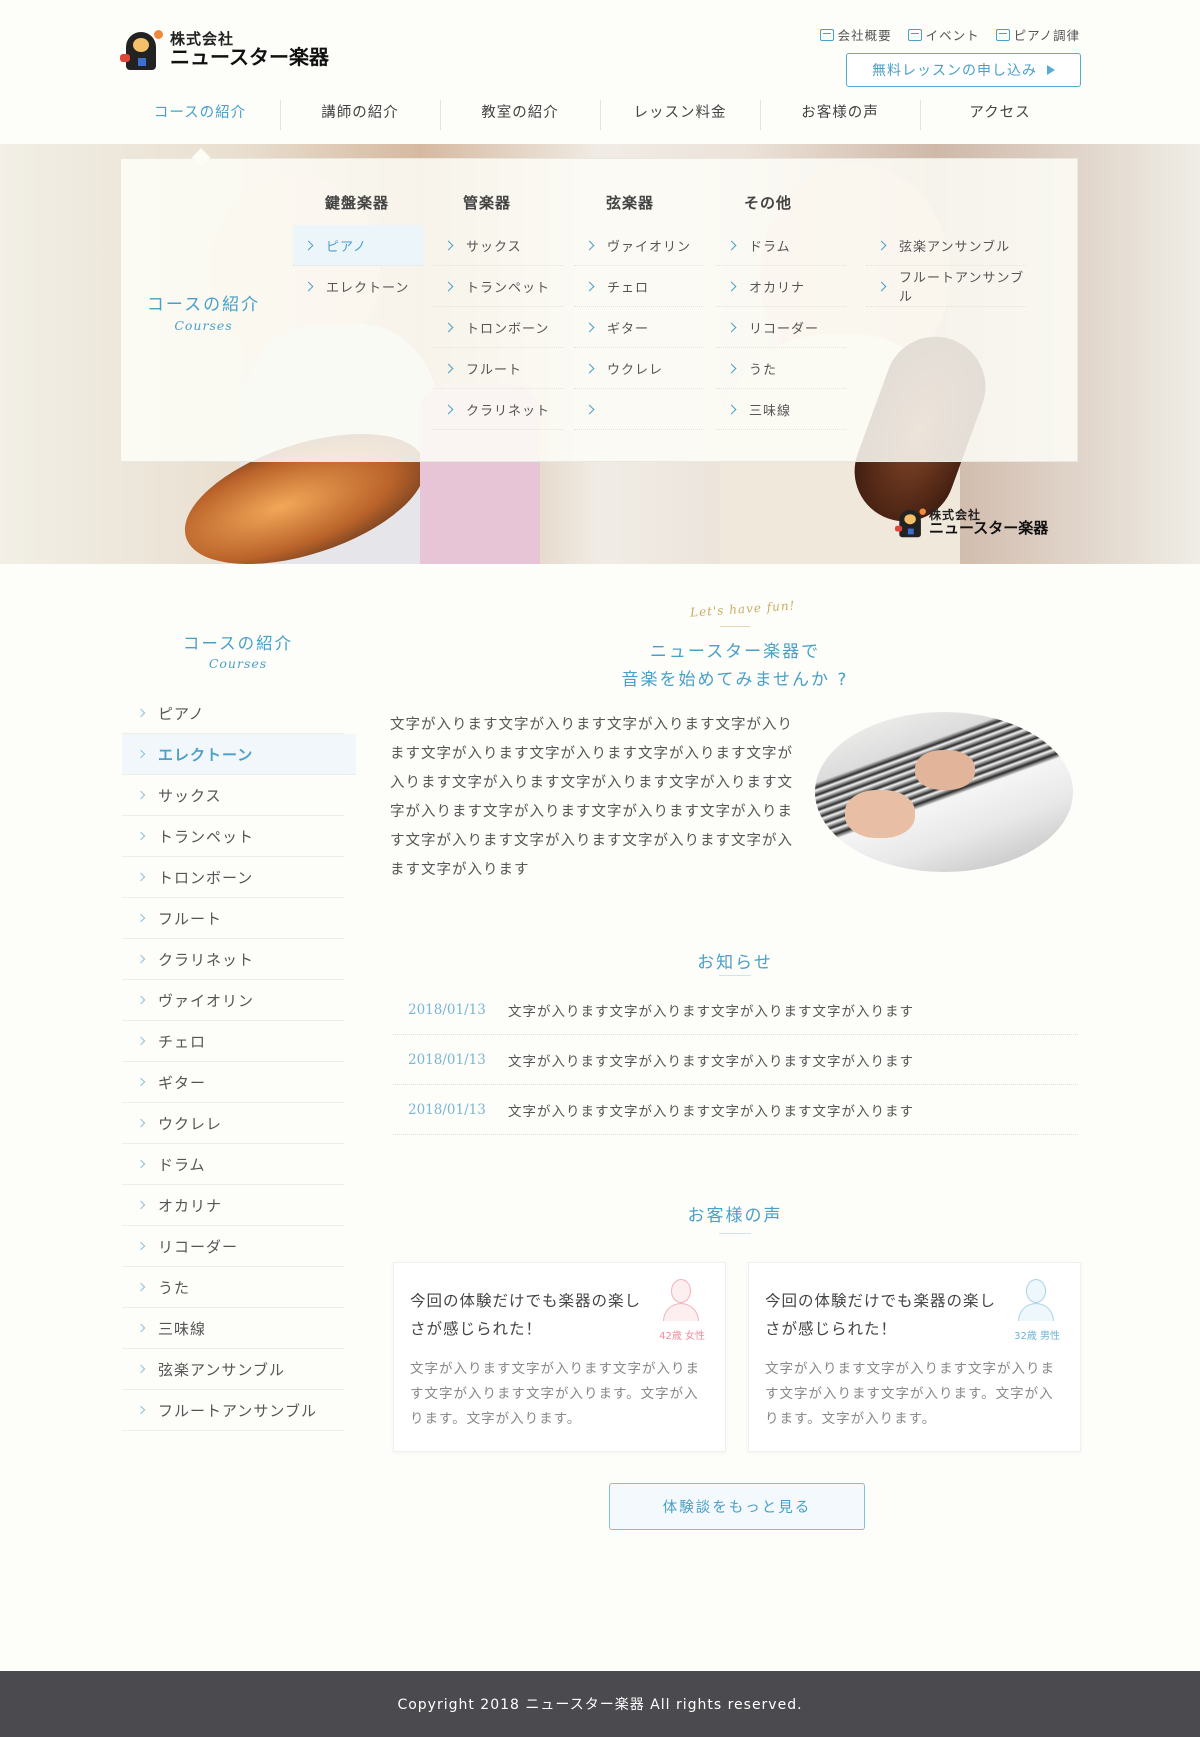 The width and height of the screenshot is (1200, 1737). What do you see at coordinates (358, 245) in the screenshot?
I see `mega-link-piano: ピアノ` at bounding box center [358, 245].